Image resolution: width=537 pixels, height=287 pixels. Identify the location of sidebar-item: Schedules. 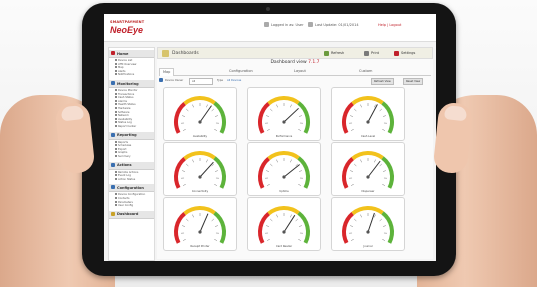
(123, 145).